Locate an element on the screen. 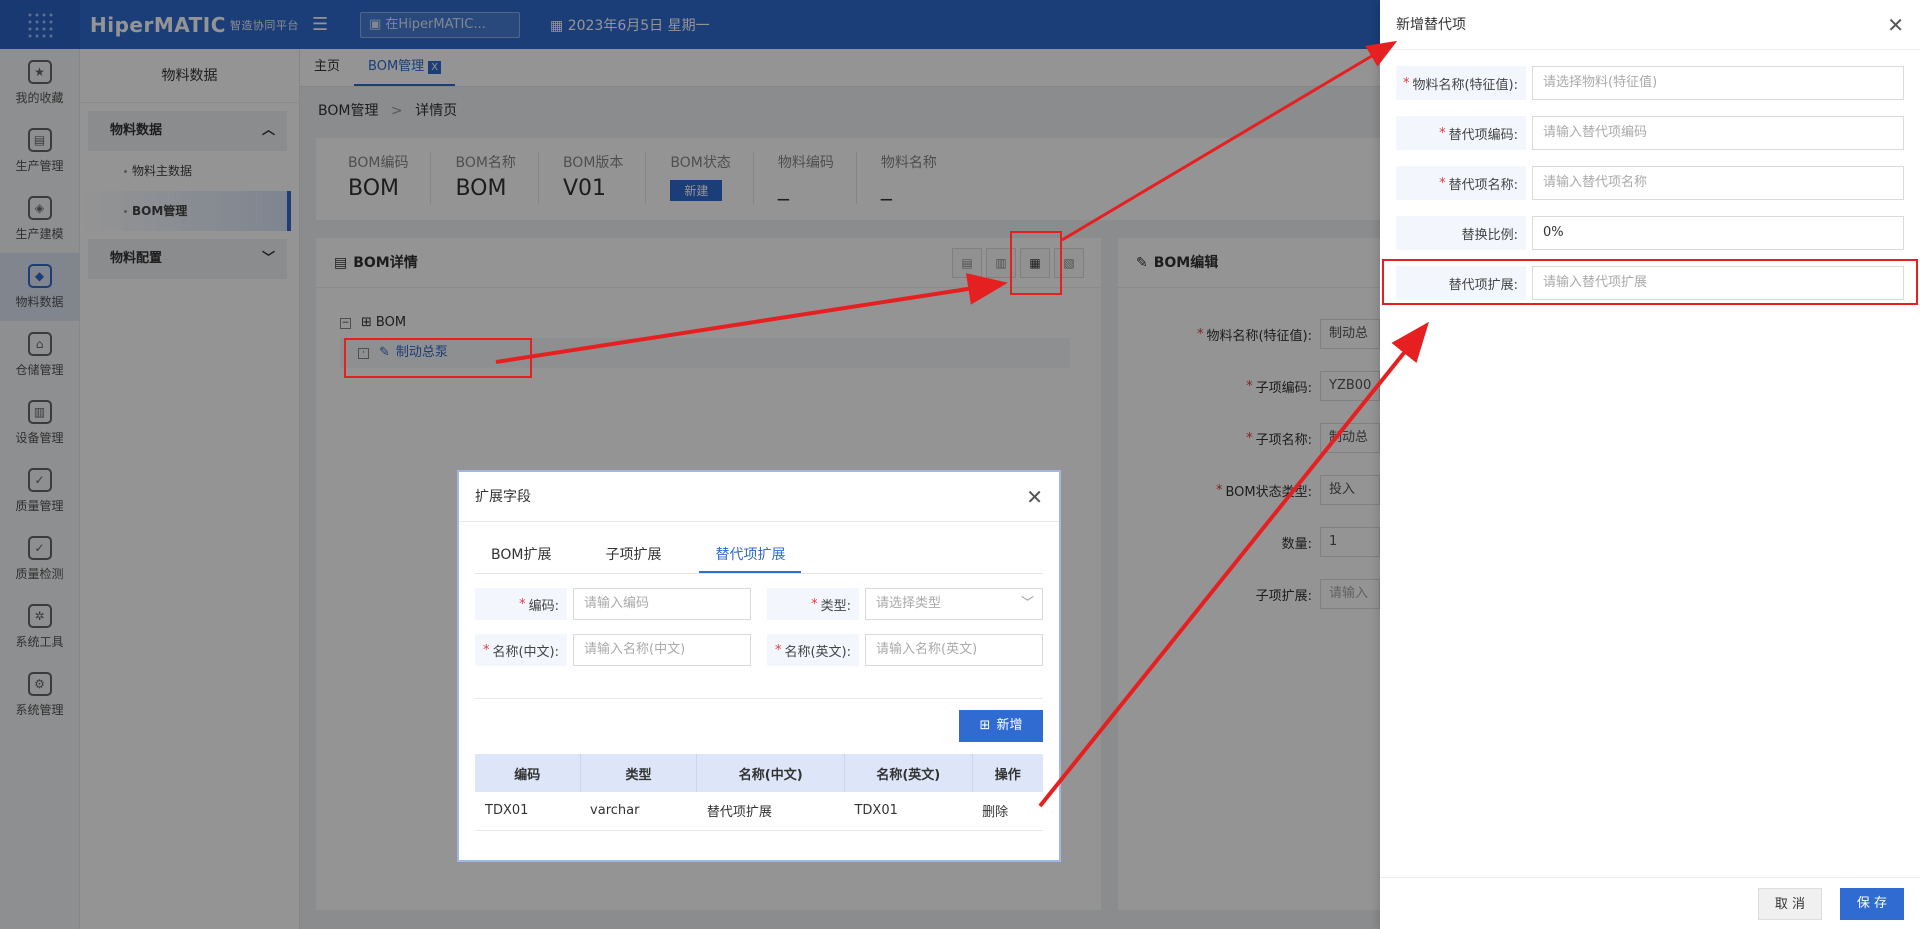 This screenshot has height=929, width=1920. arrow-toolbar-to-drawer is located at coordinates (1229, 141).